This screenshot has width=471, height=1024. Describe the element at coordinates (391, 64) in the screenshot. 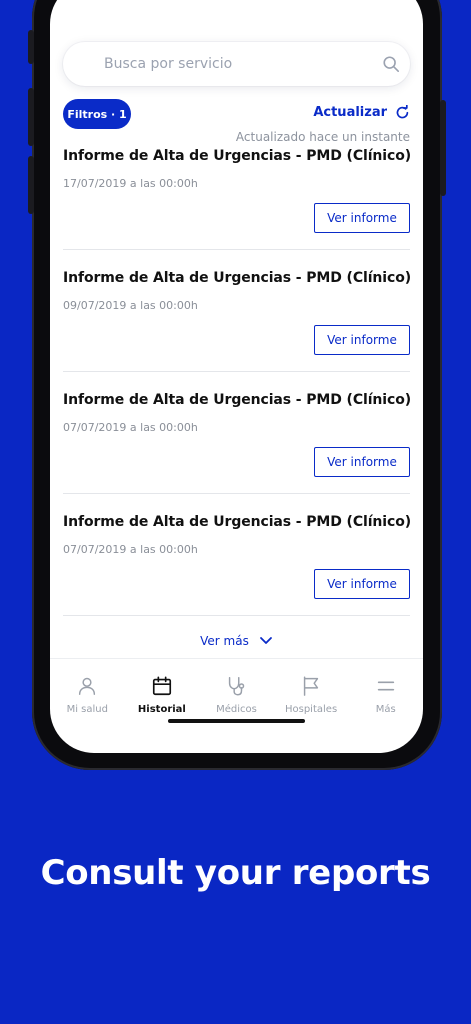

I see `search-icon` at that location.